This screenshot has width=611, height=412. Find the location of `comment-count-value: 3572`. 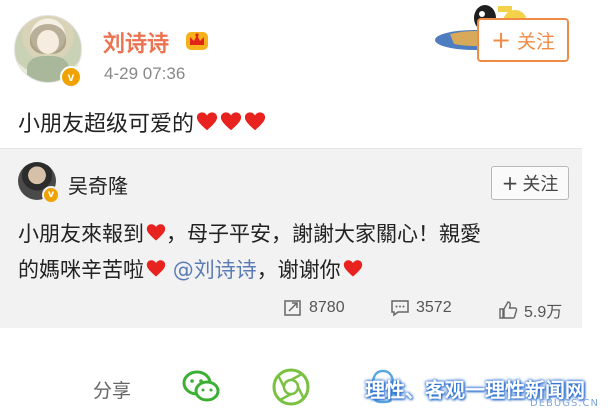

comment-count-value: 3572 is located at coordinates (434, 307).